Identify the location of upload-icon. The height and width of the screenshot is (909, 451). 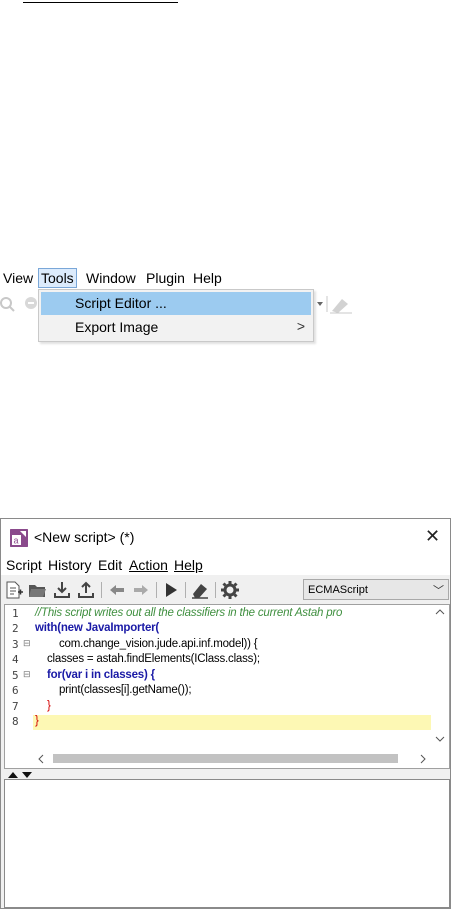
(86, 590).